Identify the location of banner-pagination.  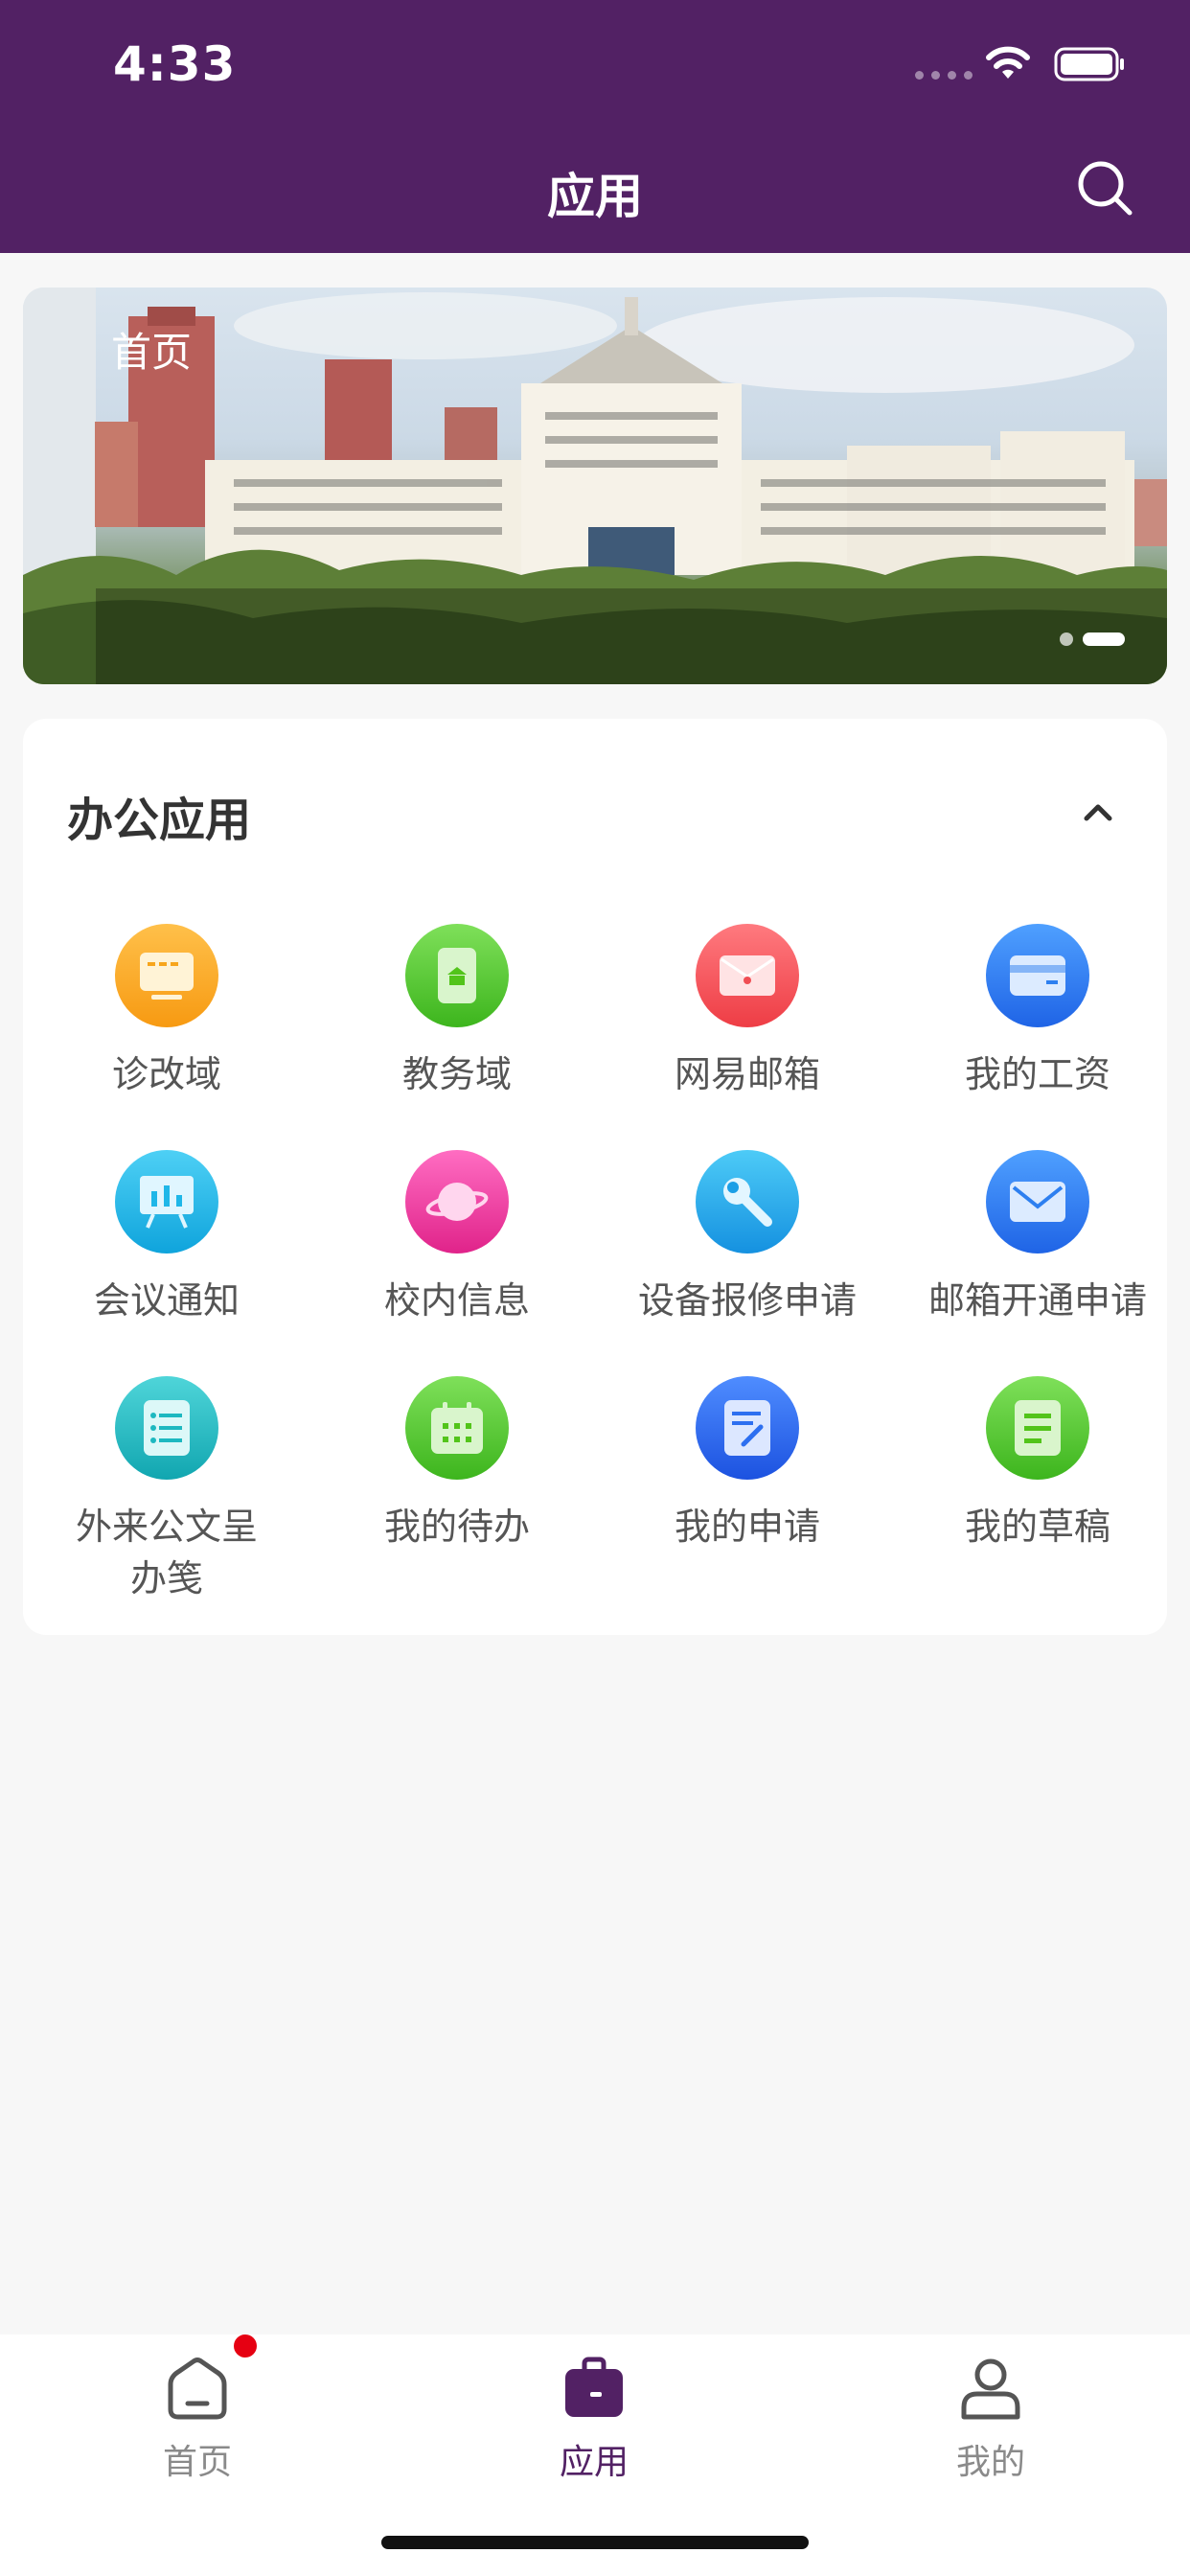
(1093, 639).